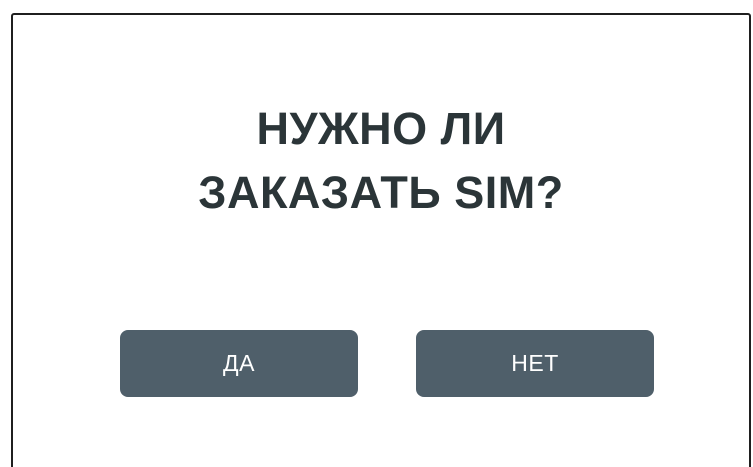 The width and height of the screenshot is (753, 467). Describe the element at coordinates (535, 363) in the screenshot. I see `no-button: НЕТ` at that location.